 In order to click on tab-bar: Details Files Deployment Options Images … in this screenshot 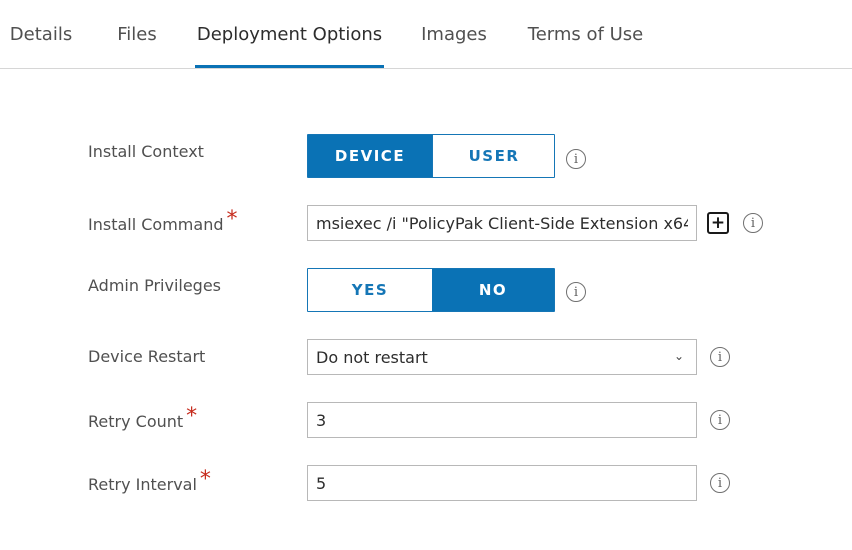, I will do `click(426, 34)`.